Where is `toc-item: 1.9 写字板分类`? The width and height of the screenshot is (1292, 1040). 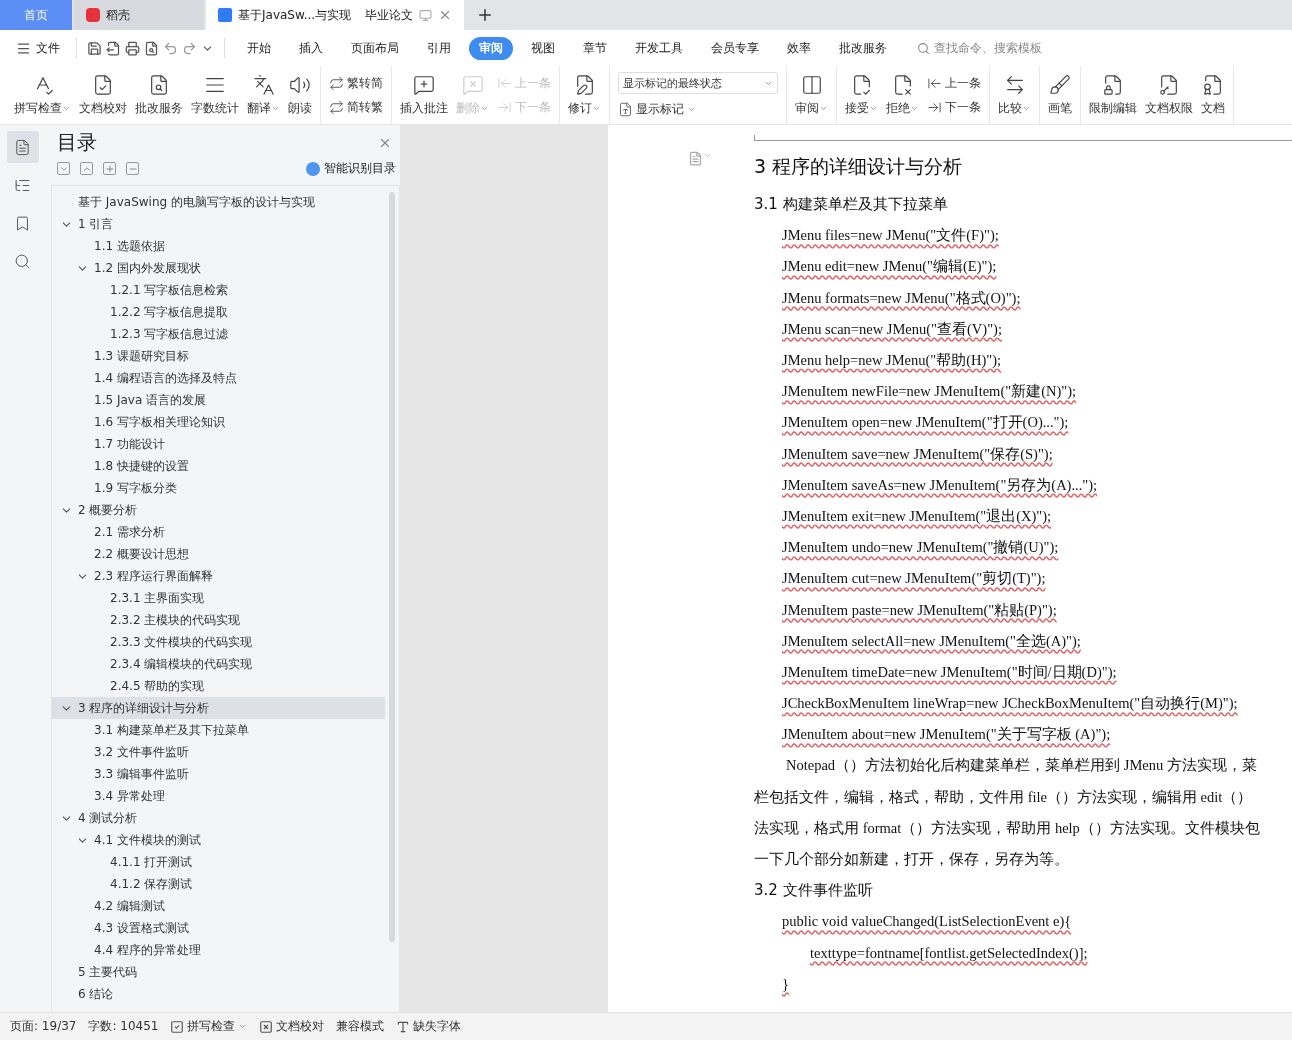 toc-item: 1.9 写字板分类 is located at coordinates (218, 488).